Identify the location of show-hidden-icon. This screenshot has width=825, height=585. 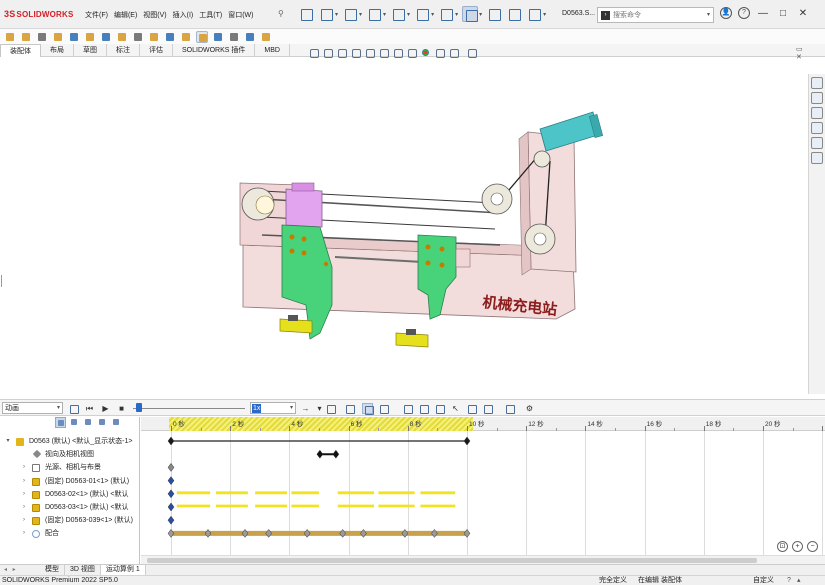
(122, 37).